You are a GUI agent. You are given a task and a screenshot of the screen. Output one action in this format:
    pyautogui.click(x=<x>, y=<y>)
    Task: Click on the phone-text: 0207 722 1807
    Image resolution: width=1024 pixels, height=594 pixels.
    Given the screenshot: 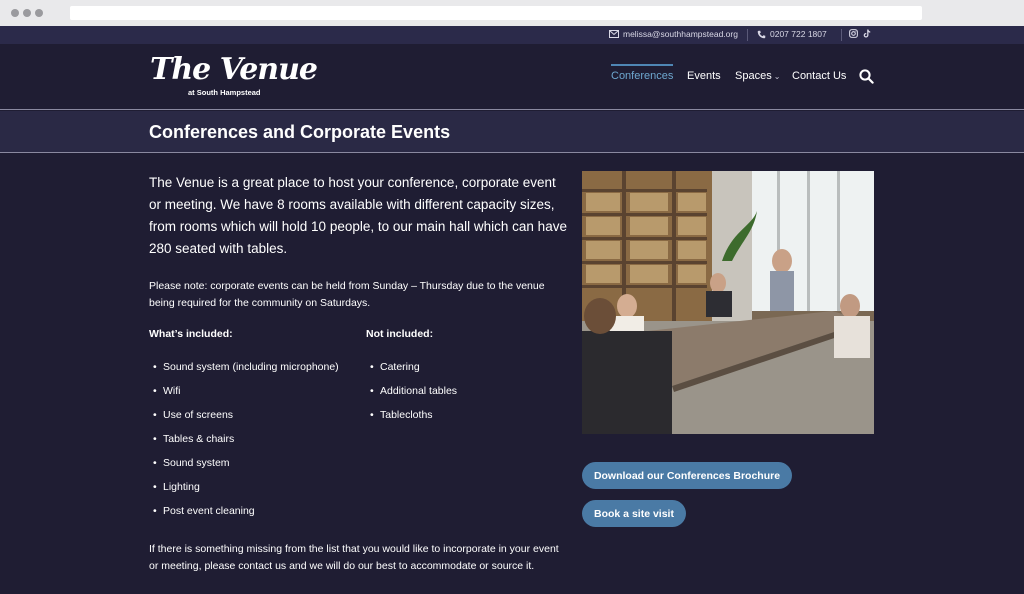 What is the action you would take?
    pyautogui.click(x=798, y=34)
    